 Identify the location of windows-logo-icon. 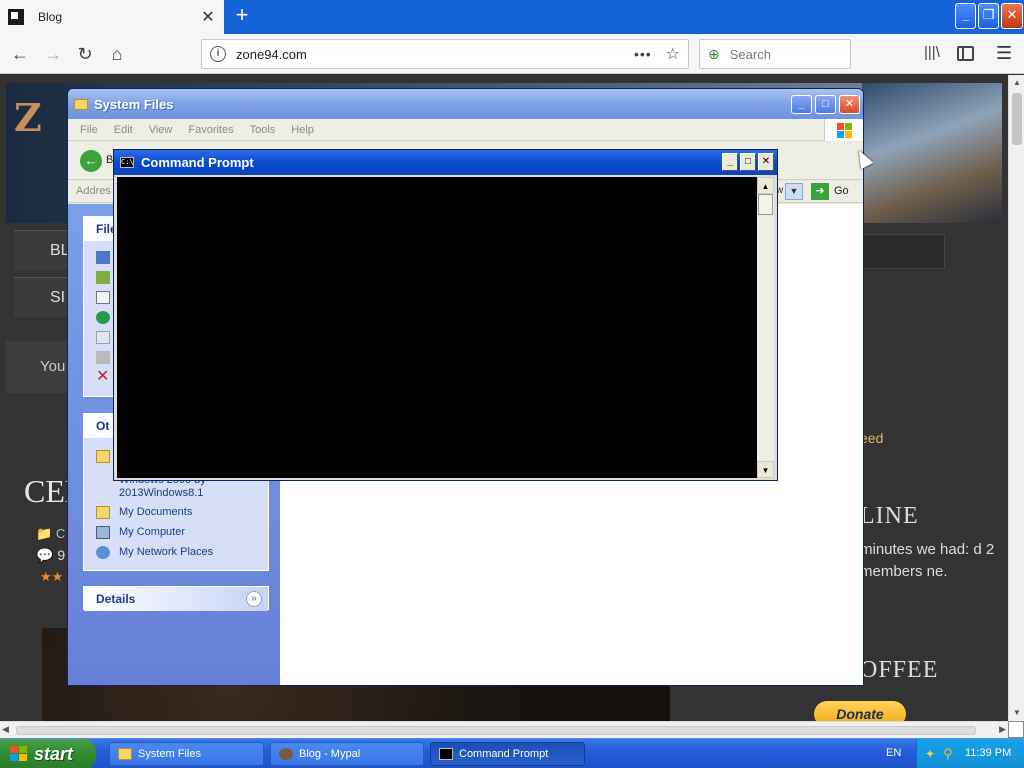
(19, 754).